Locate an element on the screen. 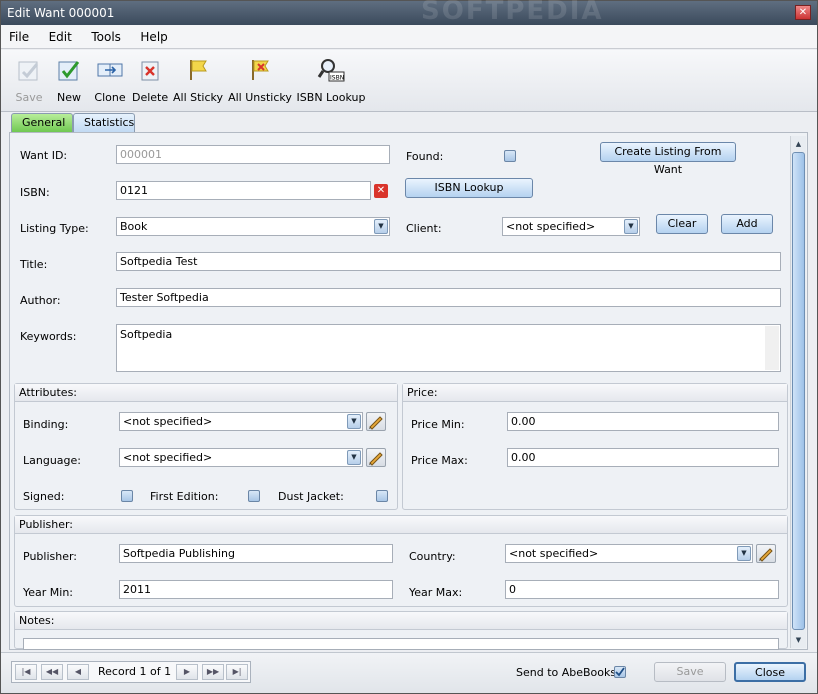 The height and width of the screenshot is (694, 818). signed-label: Signed: is located at coordinates (44, 496).